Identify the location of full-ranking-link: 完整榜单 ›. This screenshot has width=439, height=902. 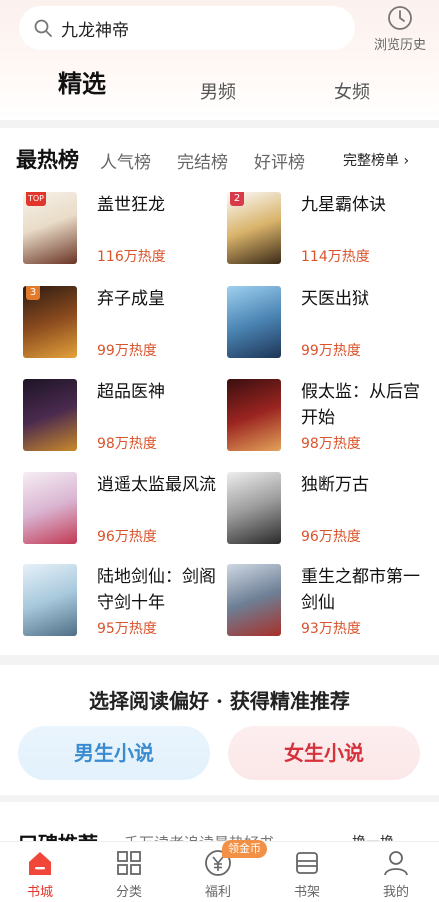
(376, 160).